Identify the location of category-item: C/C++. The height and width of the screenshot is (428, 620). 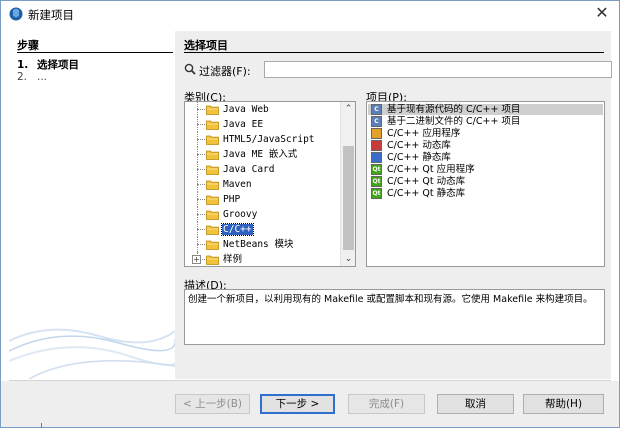
(262, 229).